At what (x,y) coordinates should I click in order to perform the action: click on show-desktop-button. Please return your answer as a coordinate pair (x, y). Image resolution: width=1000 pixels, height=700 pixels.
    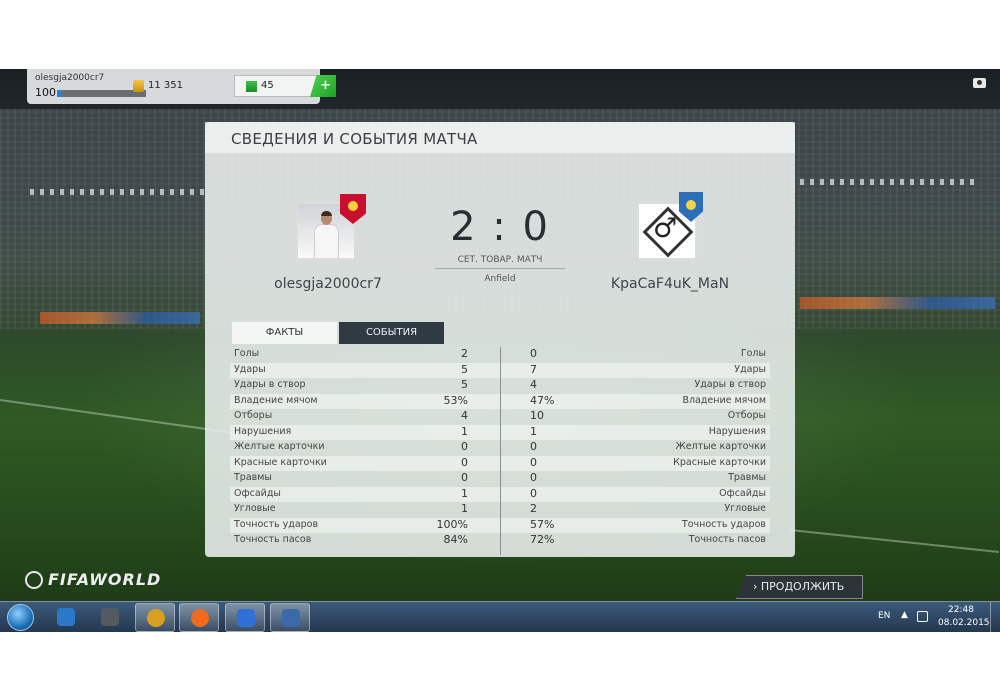
    Looking at the image, I should click on (995, 617).